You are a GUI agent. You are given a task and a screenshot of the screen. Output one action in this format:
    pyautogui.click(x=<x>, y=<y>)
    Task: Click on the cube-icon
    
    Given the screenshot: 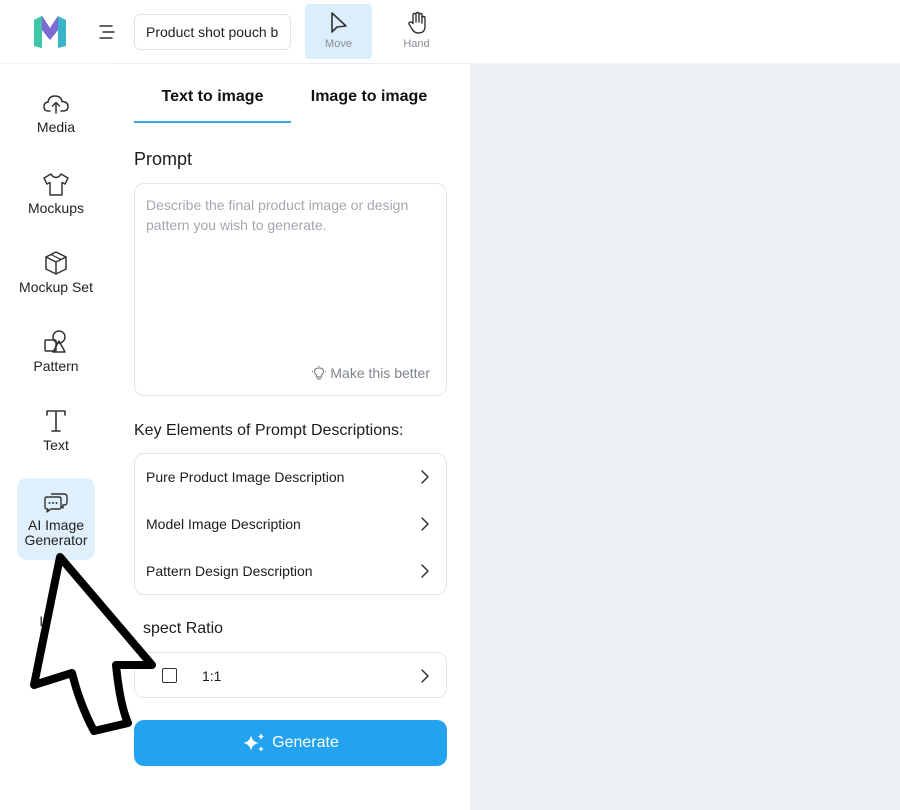 What is the action you would take?
    pyautogui.click(x=56, y=263)
    